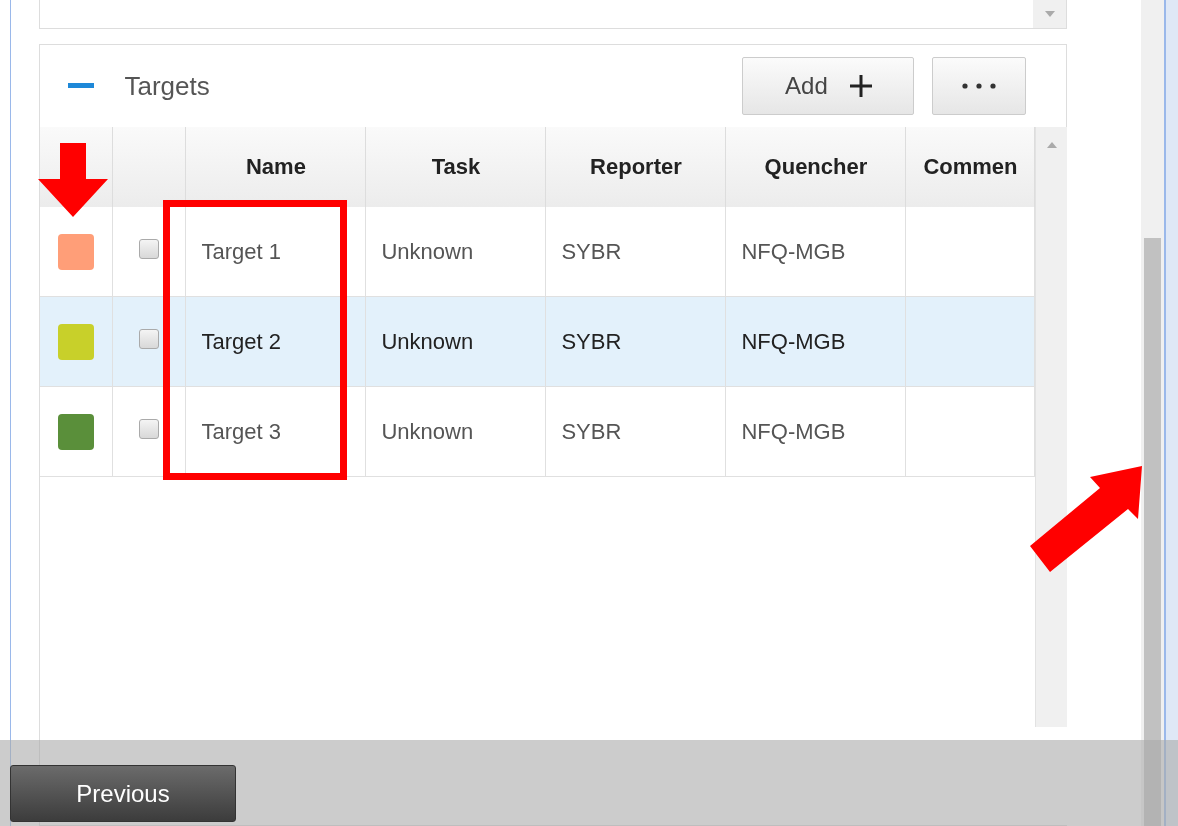 The image size is (1178, 826). Describe the element at coordinates (538, 252) in the screenshot. I see `table-row: Target 1 Unknown SYBR NFQ-MGB` at that location.